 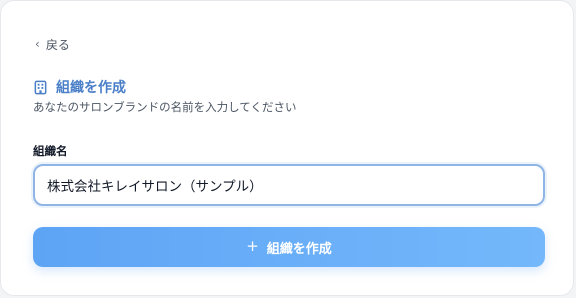 I want to click on chevron-left-icon: ‹, so click(x=37, y=43).